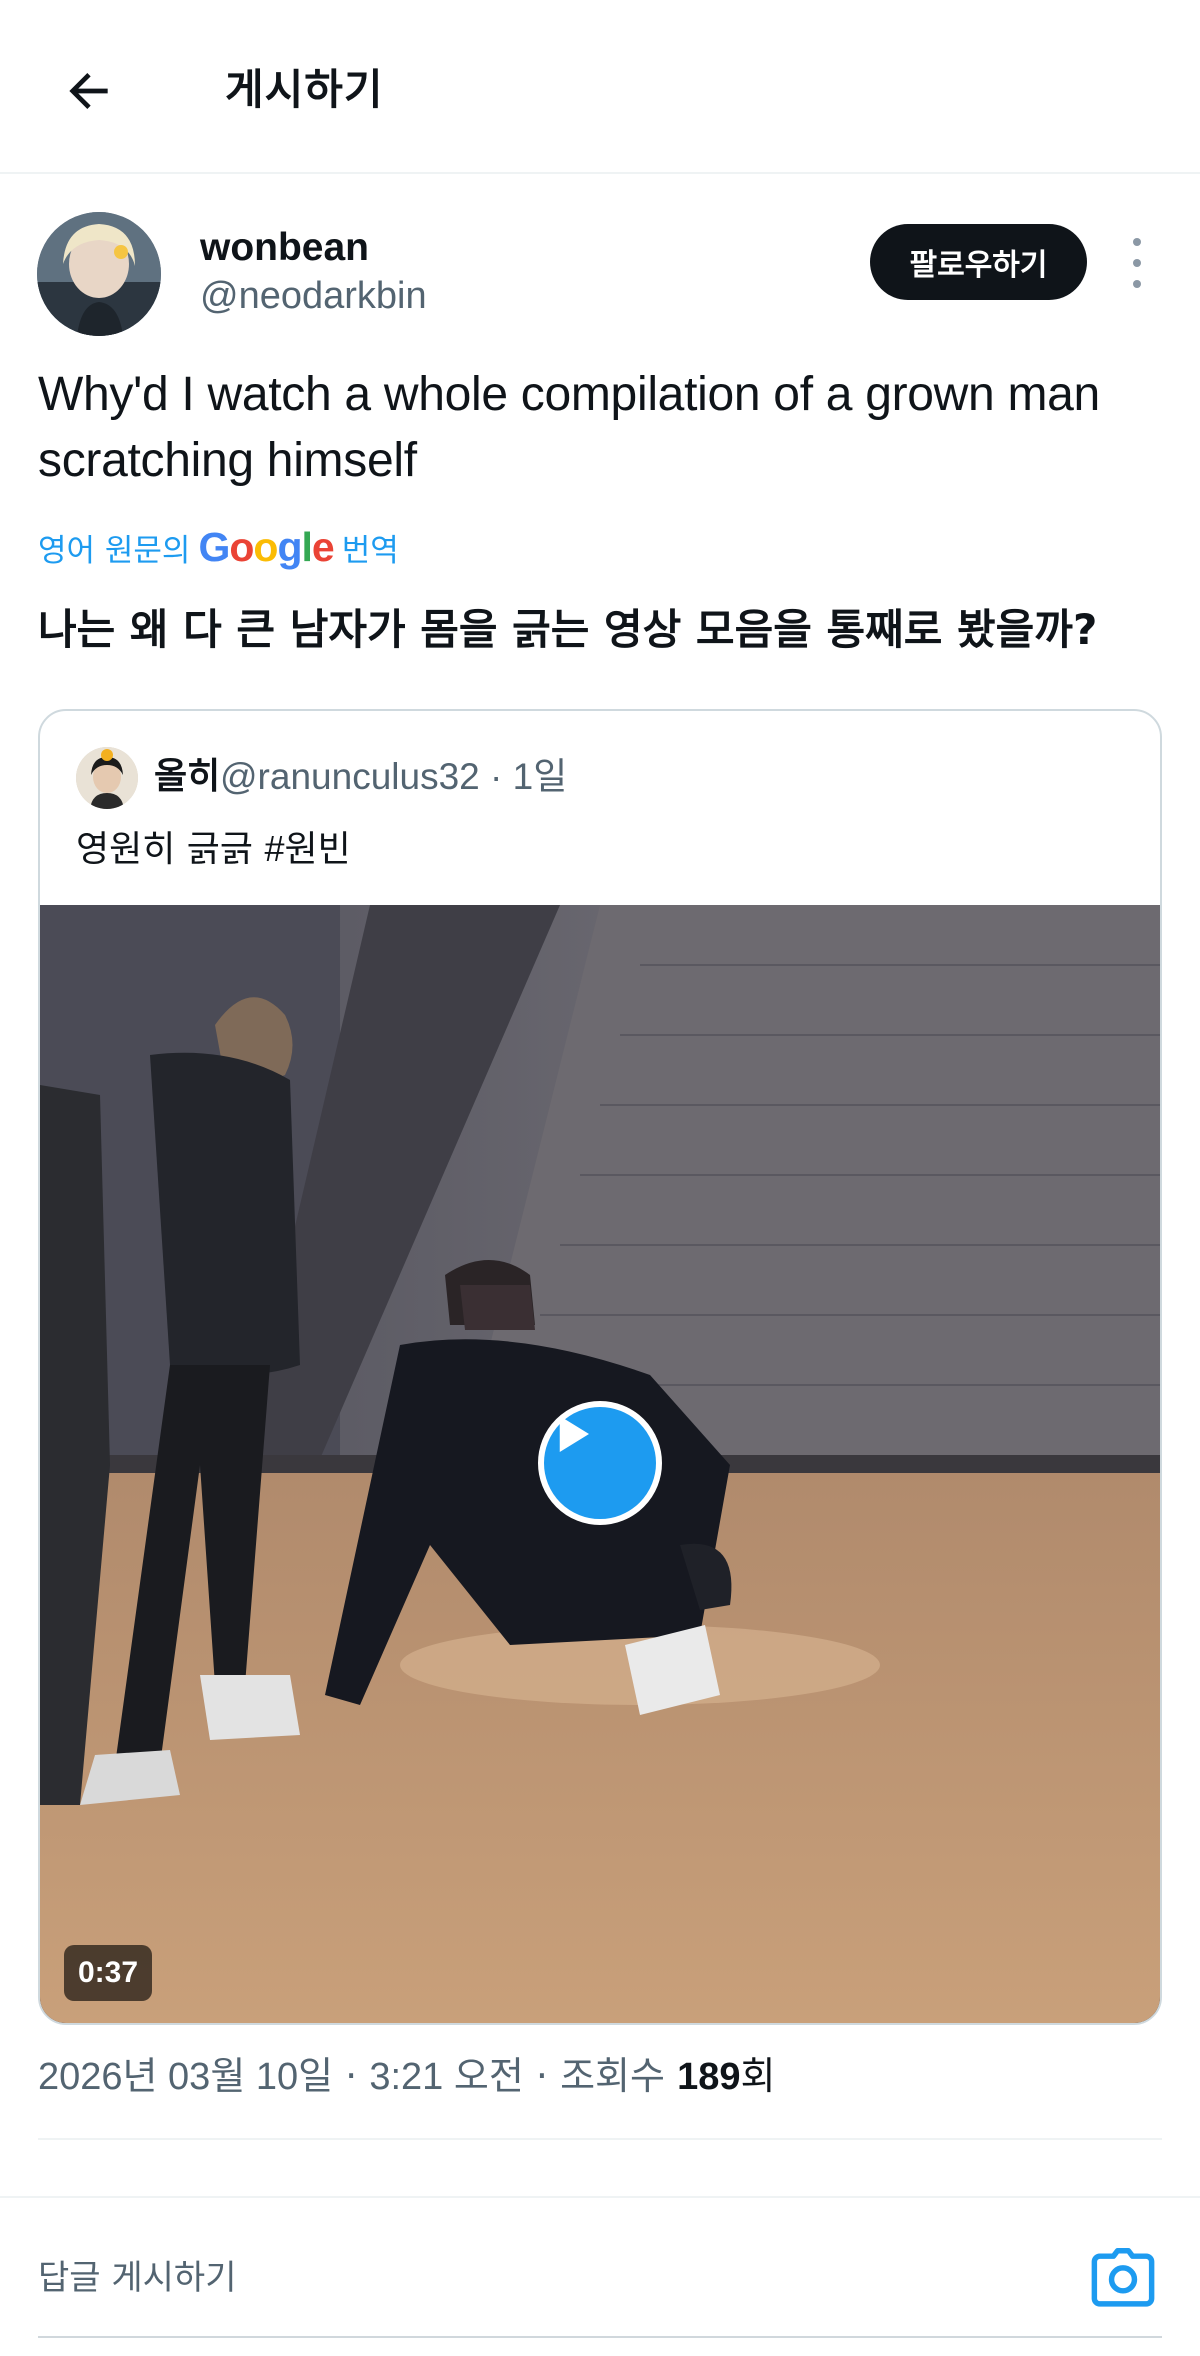 The image size is (1200, 2356). What do you see at coordinates (107, 778) in the screenshot?
I see `quoted-author-avatar` at bounding box center [107, 778].